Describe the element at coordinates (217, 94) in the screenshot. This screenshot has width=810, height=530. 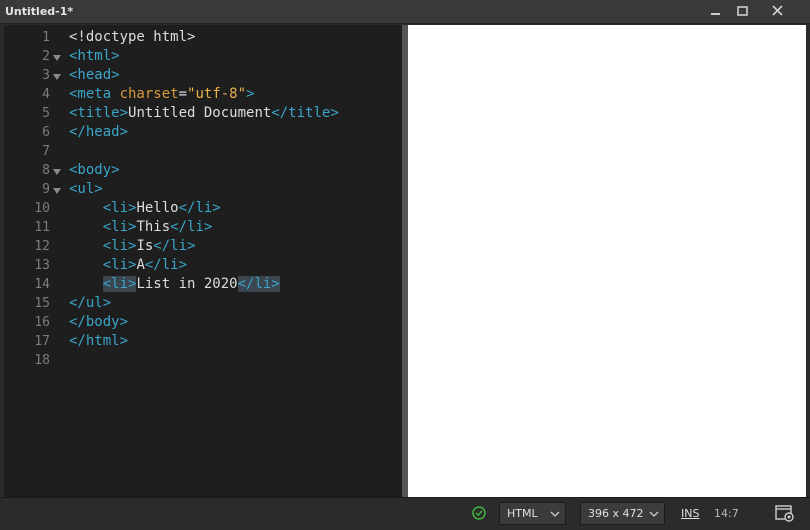
I see `code-token: "utf-8"` at that location.